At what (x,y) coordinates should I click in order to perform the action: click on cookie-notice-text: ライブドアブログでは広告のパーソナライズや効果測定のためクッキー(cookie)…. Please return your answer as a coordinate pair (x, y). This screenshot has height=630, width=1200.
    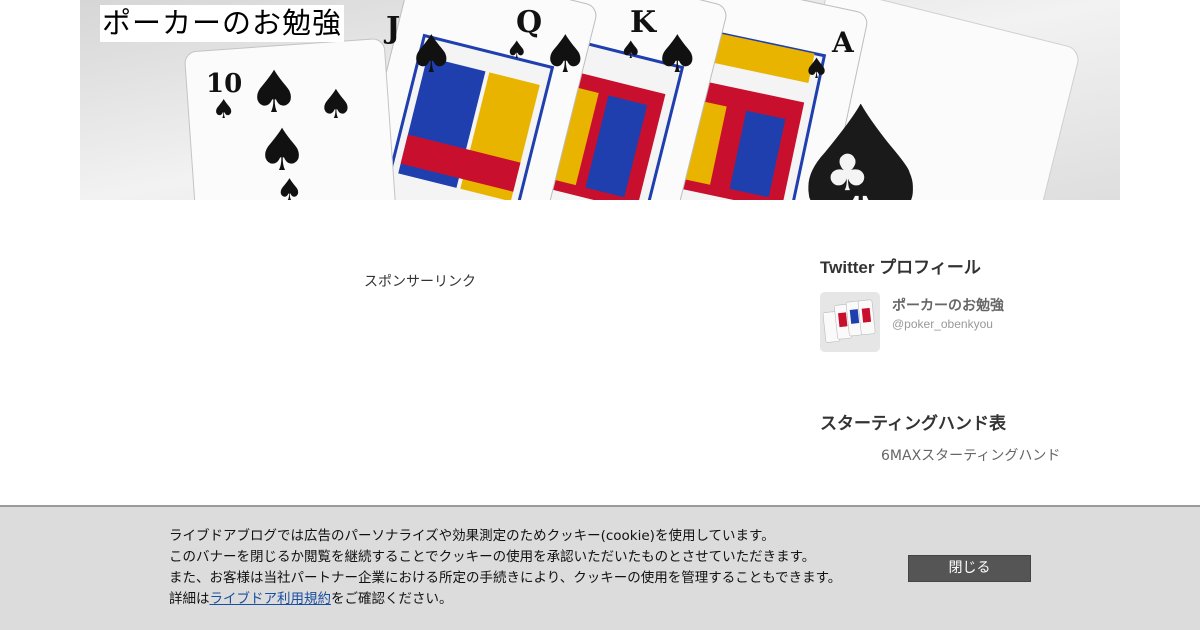
    Looking at the image, I should click on (529, 568).